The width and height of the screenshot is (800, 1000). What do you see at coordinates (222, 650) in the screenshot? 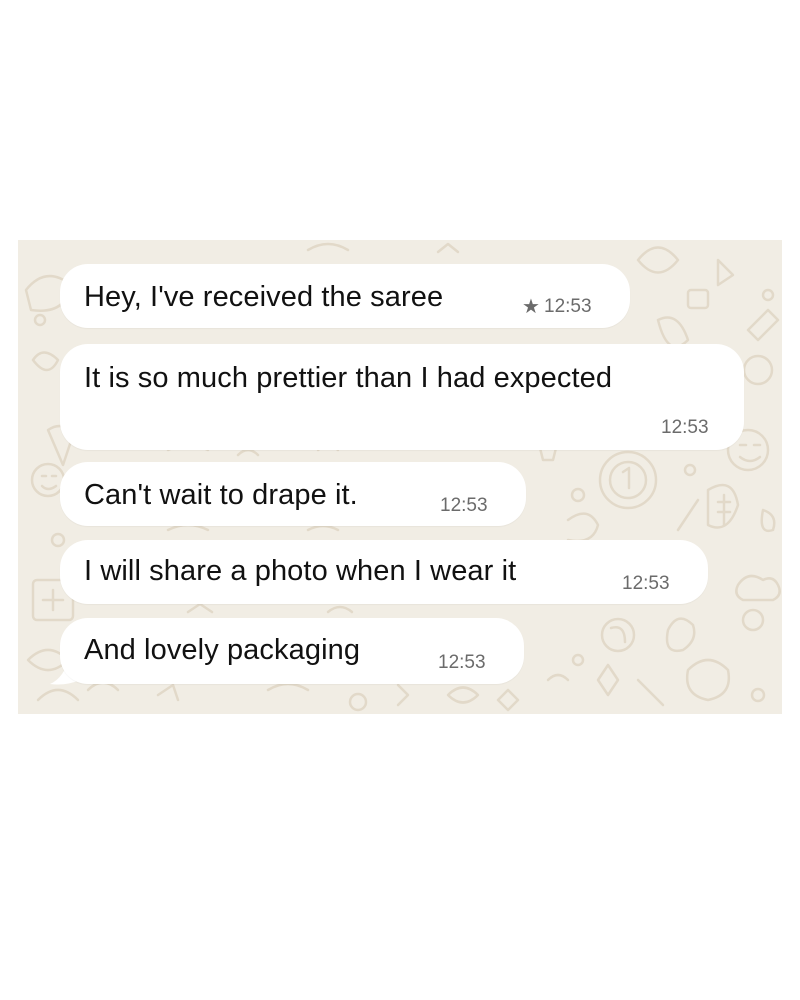
I see `message-text: And lovely packaging` at bounding box center [222, 650].